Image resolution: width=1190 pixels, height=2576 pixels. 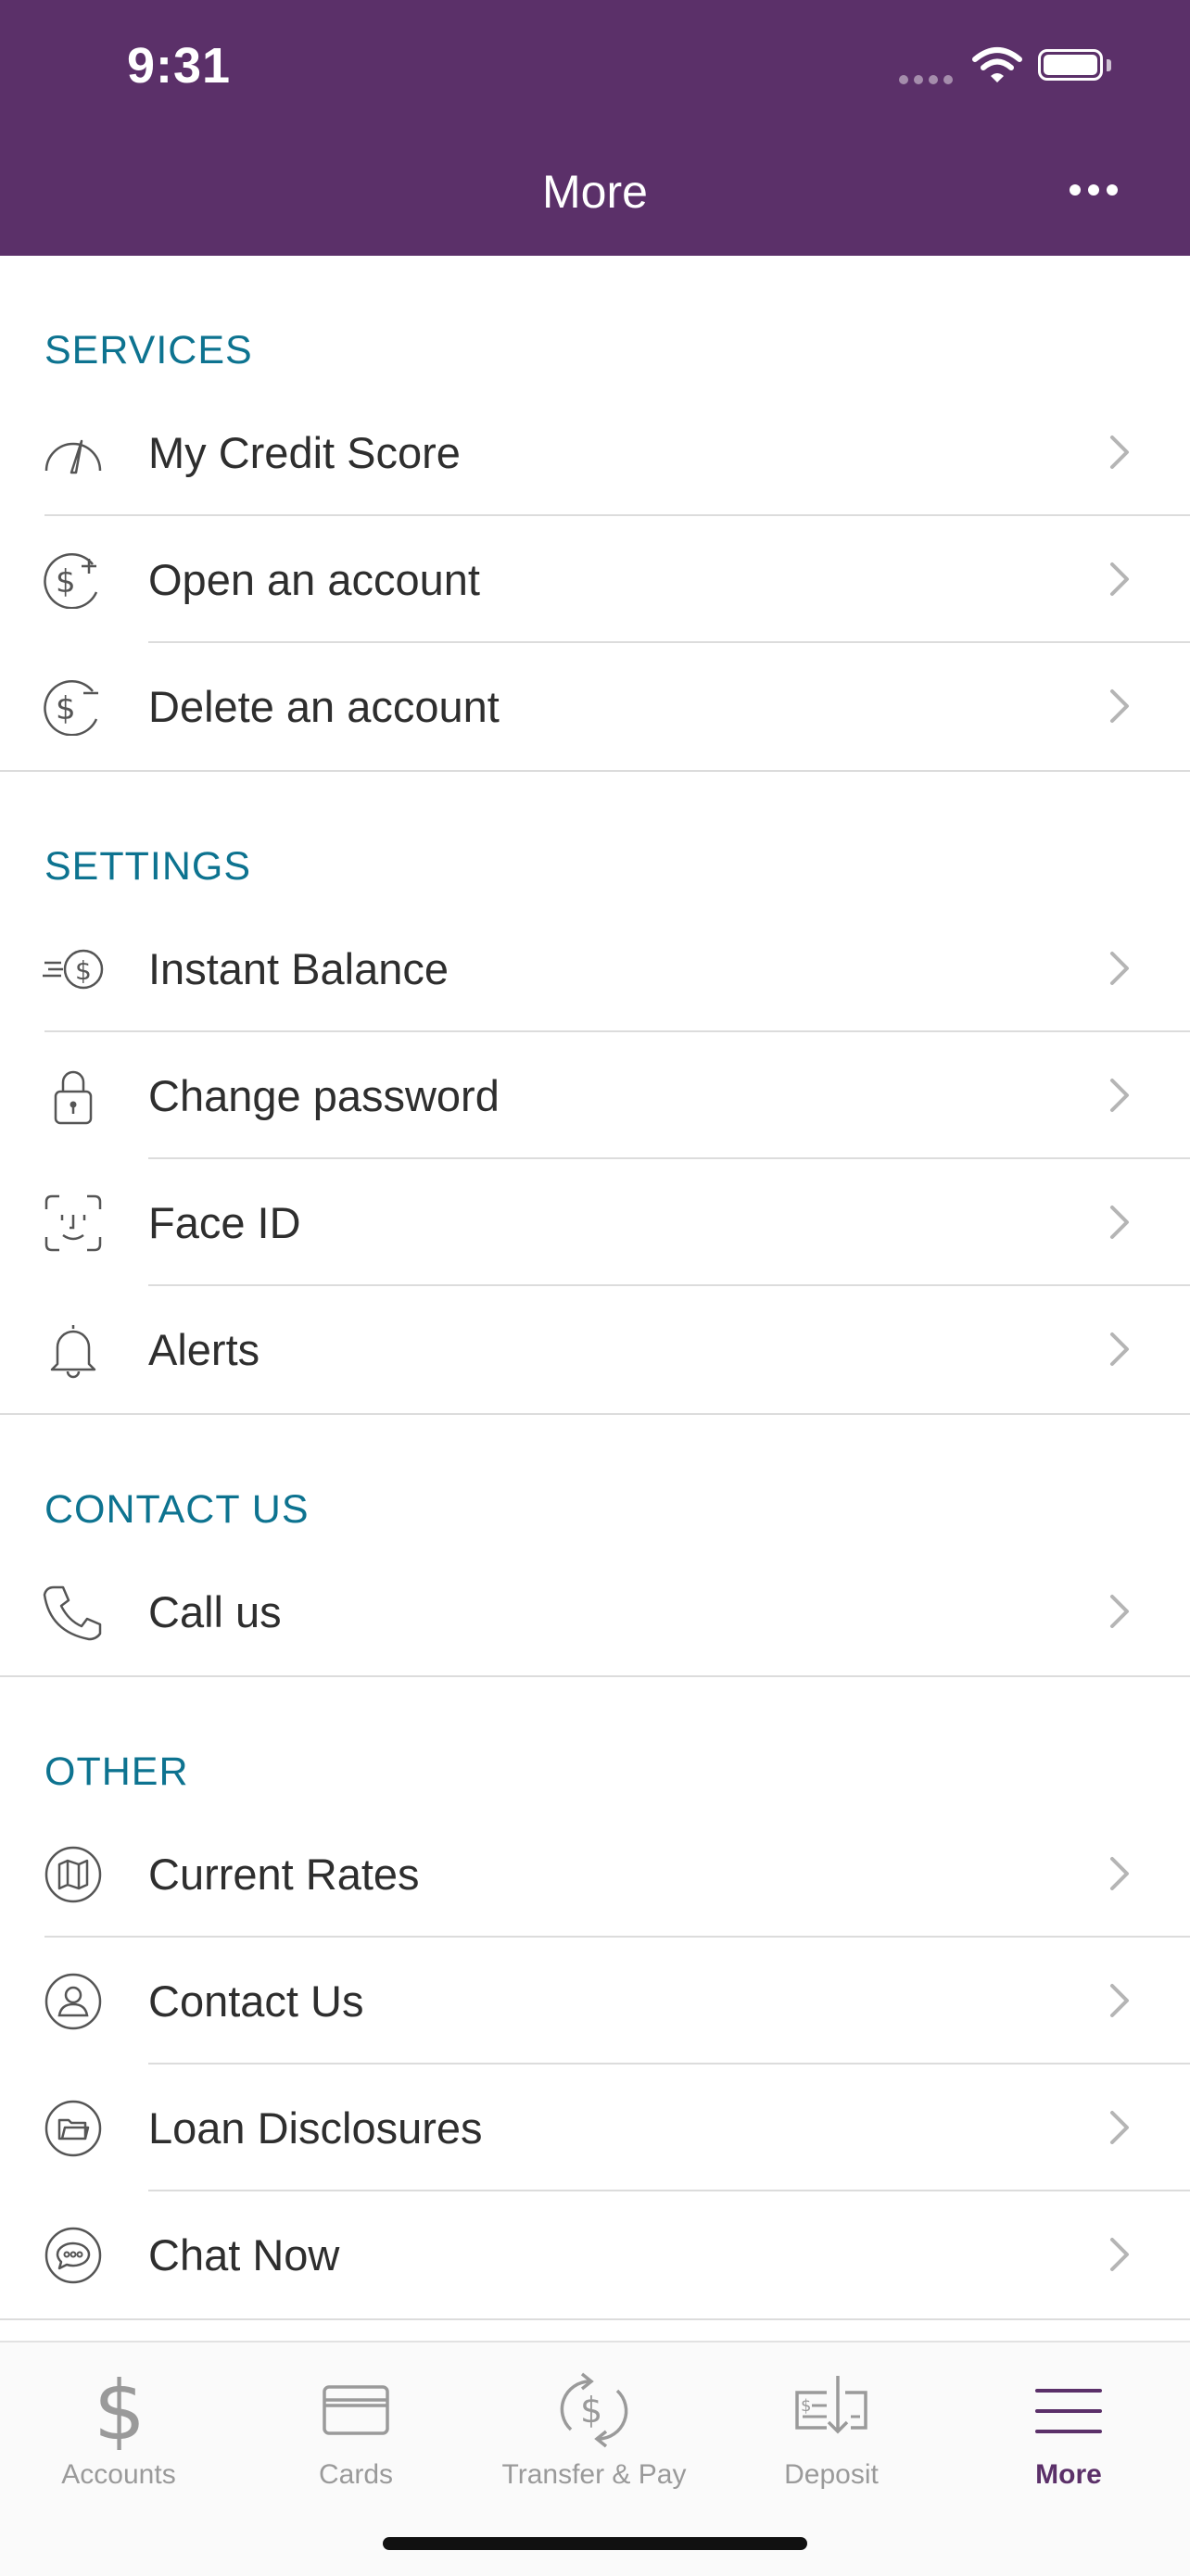 I want to click on menu-icon, so click(x=1068, y=2407).